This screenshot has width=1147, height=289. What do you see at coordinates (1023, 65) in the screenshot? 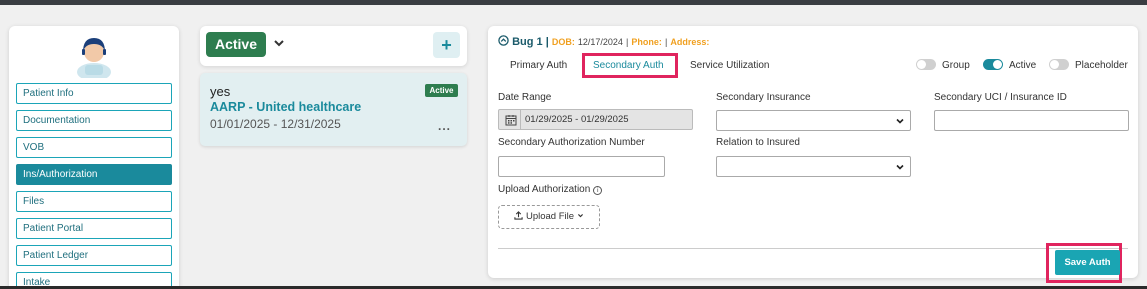
I see `toggle-label: Active` at bounding box center [1023, 65].